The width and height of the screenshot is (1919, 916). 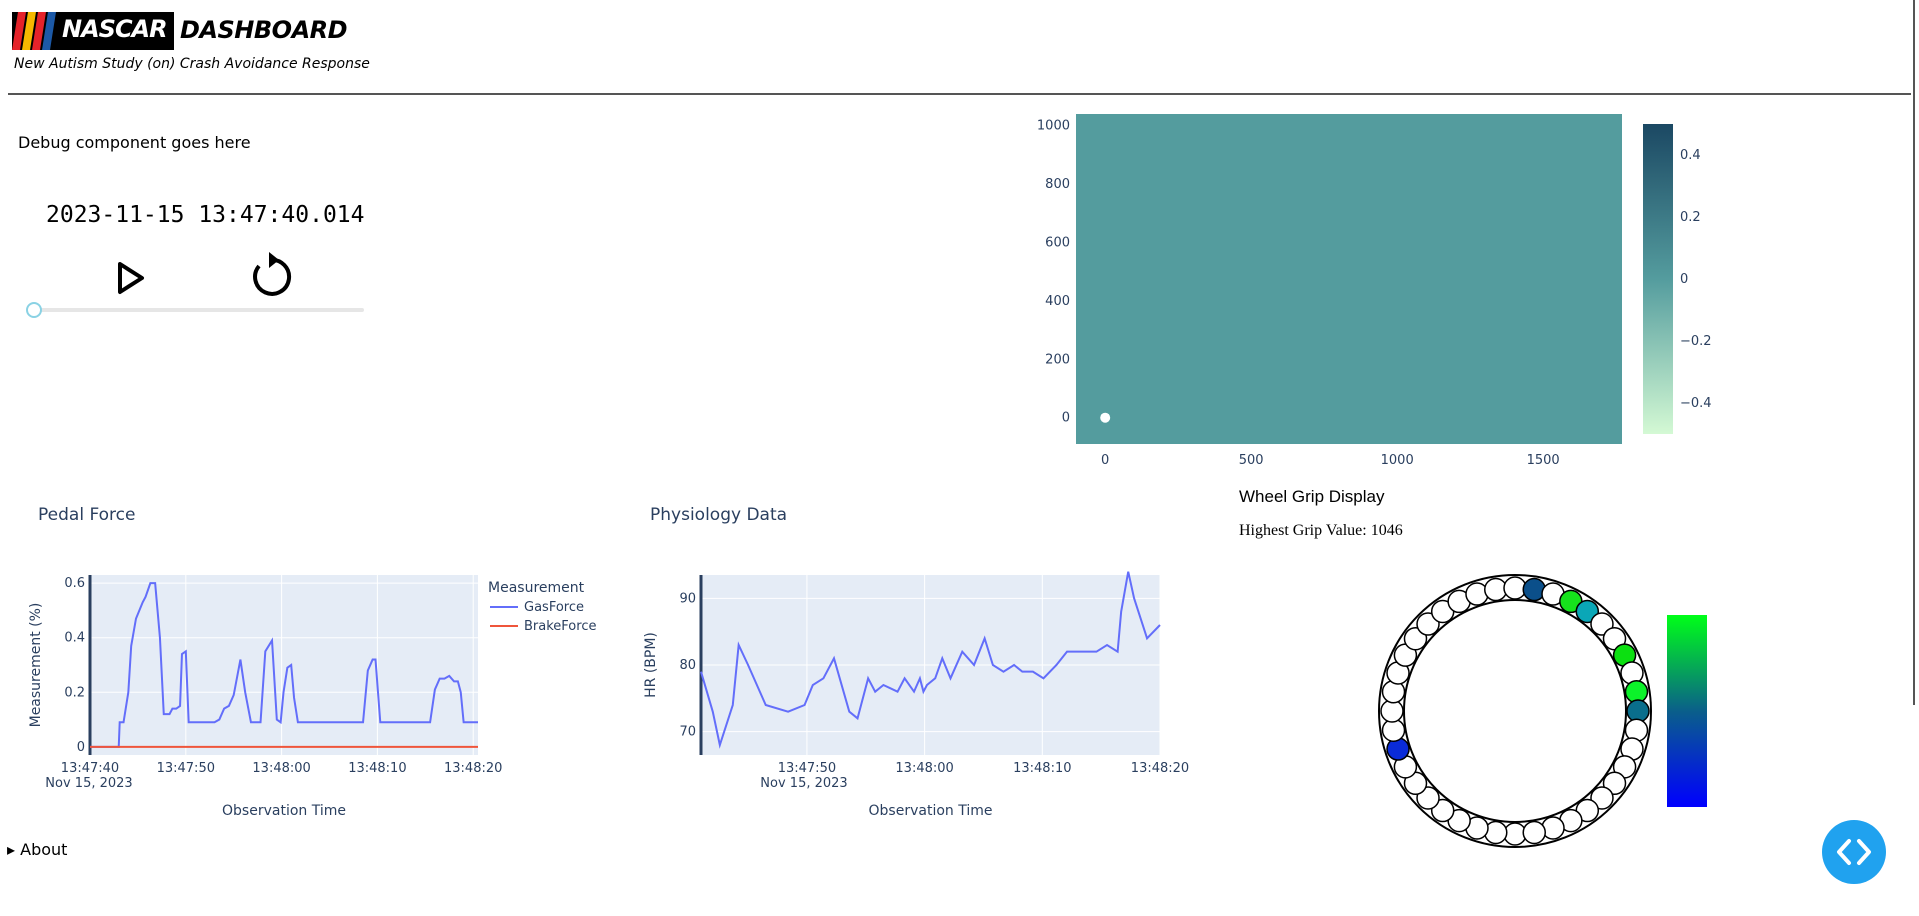 What do you see at coordinates (284, 665) in the screenshot?
I see `plot-area` at bounding box center [284, 665].